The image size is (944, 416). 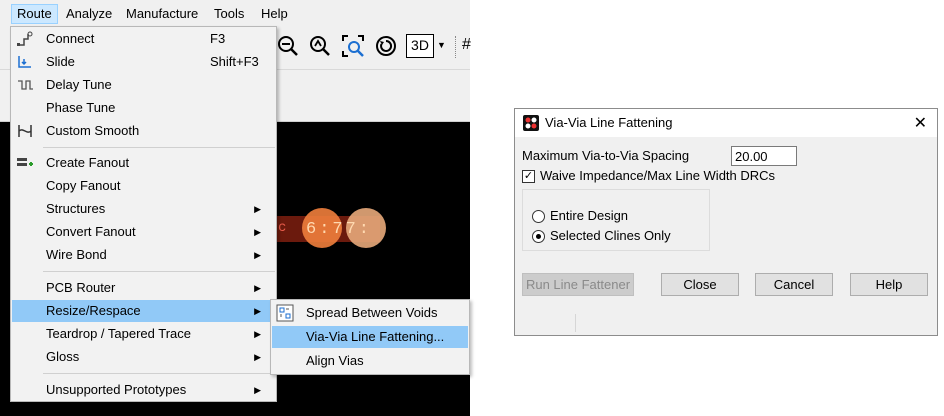 I want to click on help-button: Help, so click(x=889, y=284).